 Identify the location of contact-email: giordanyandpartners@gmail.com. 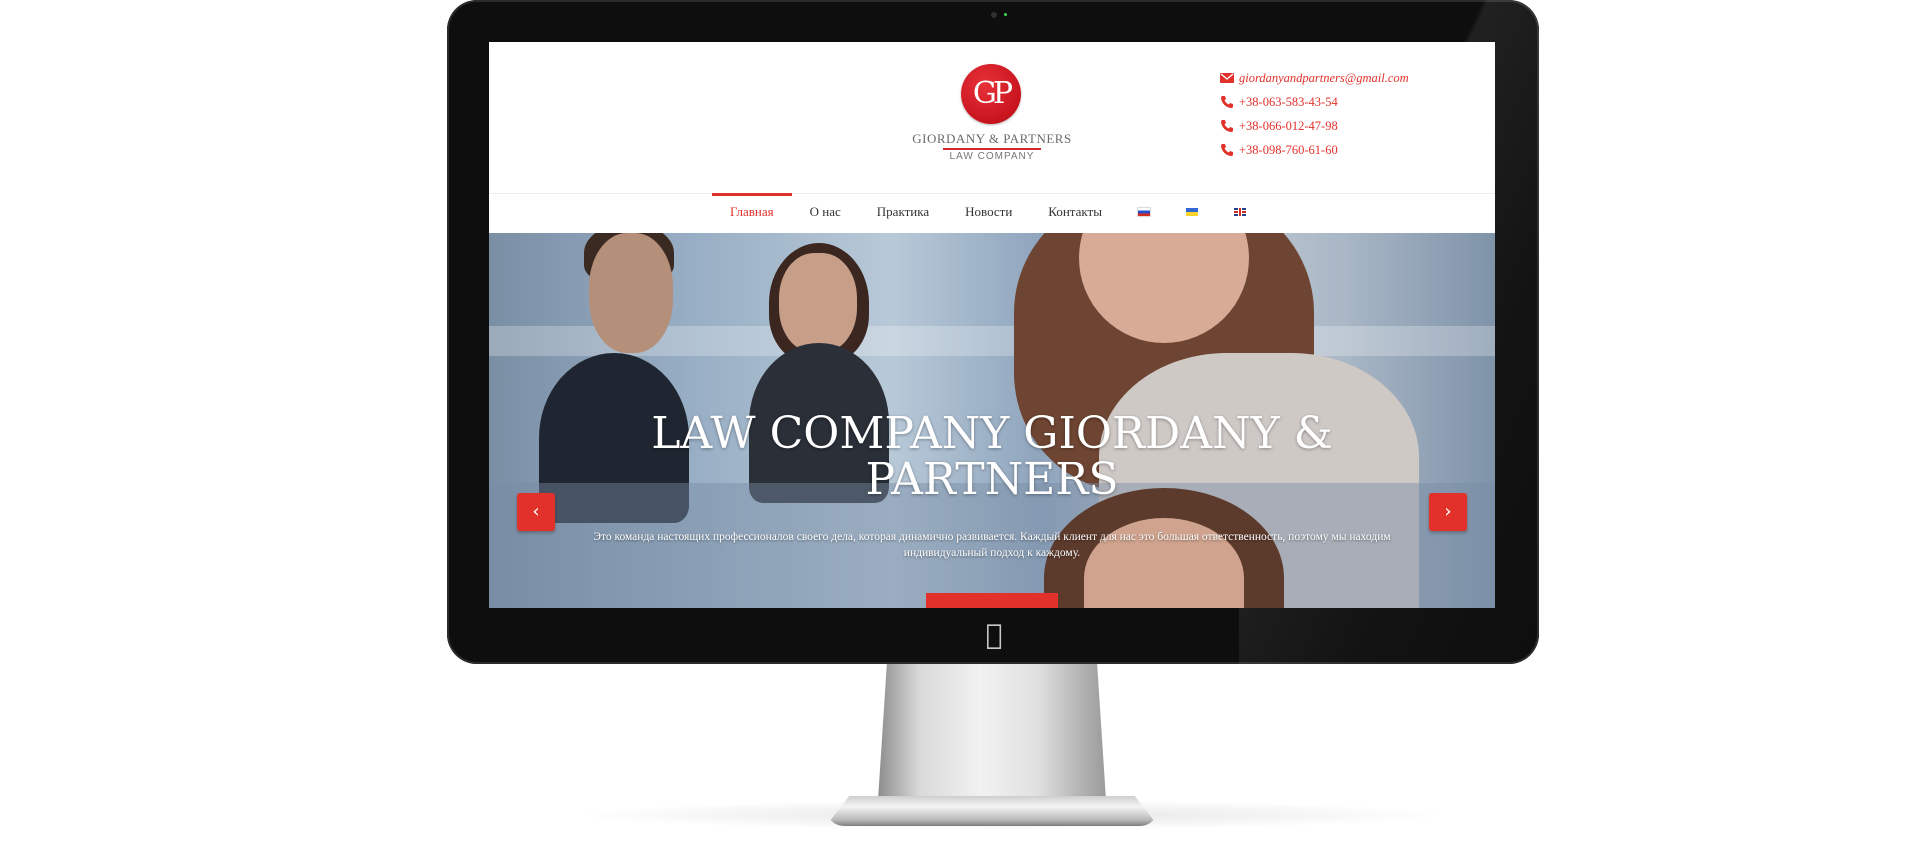
(1314, 78).